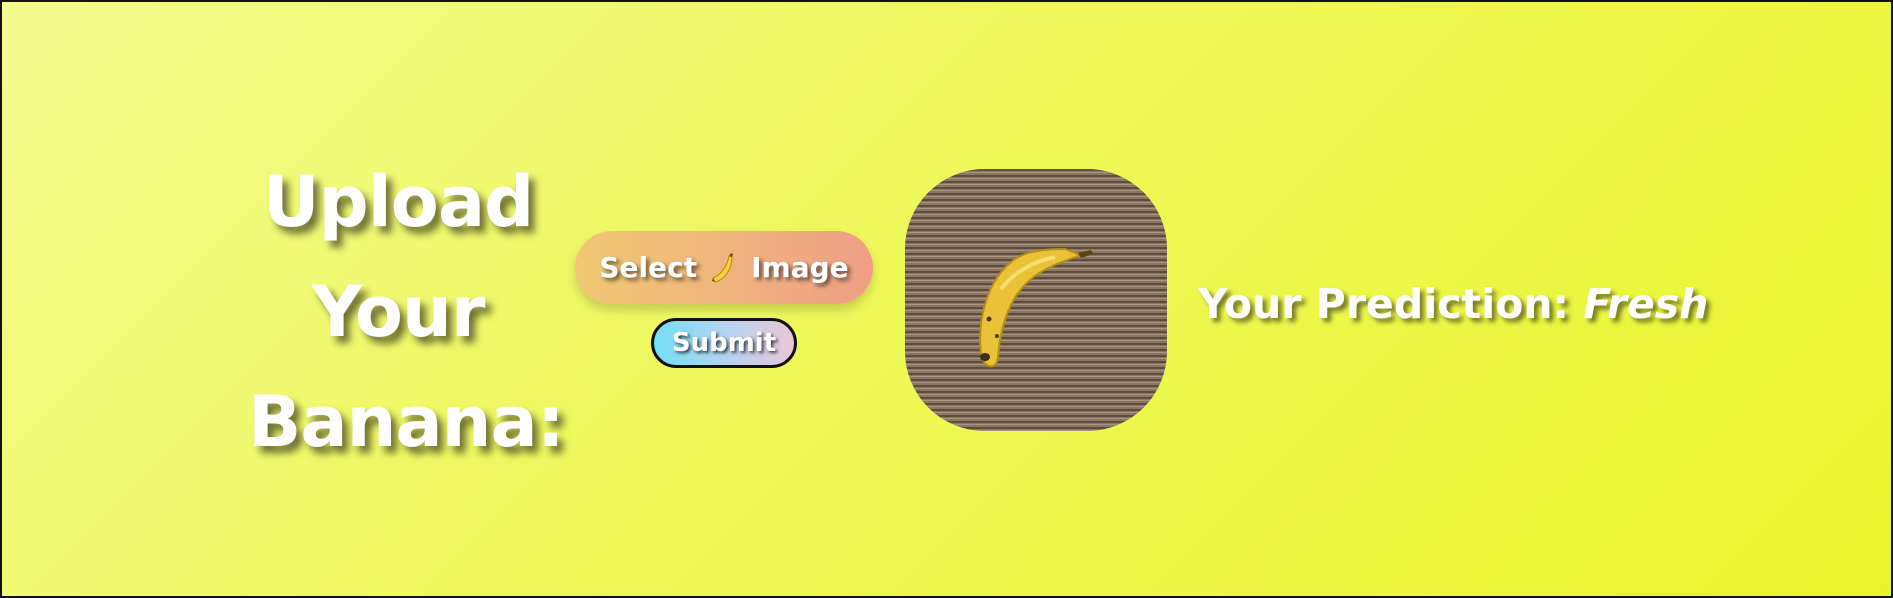  What do you see at coordinates (1036, 300) in the screenshot?
I see `banana-photo` at bounding box center [1036, 300].